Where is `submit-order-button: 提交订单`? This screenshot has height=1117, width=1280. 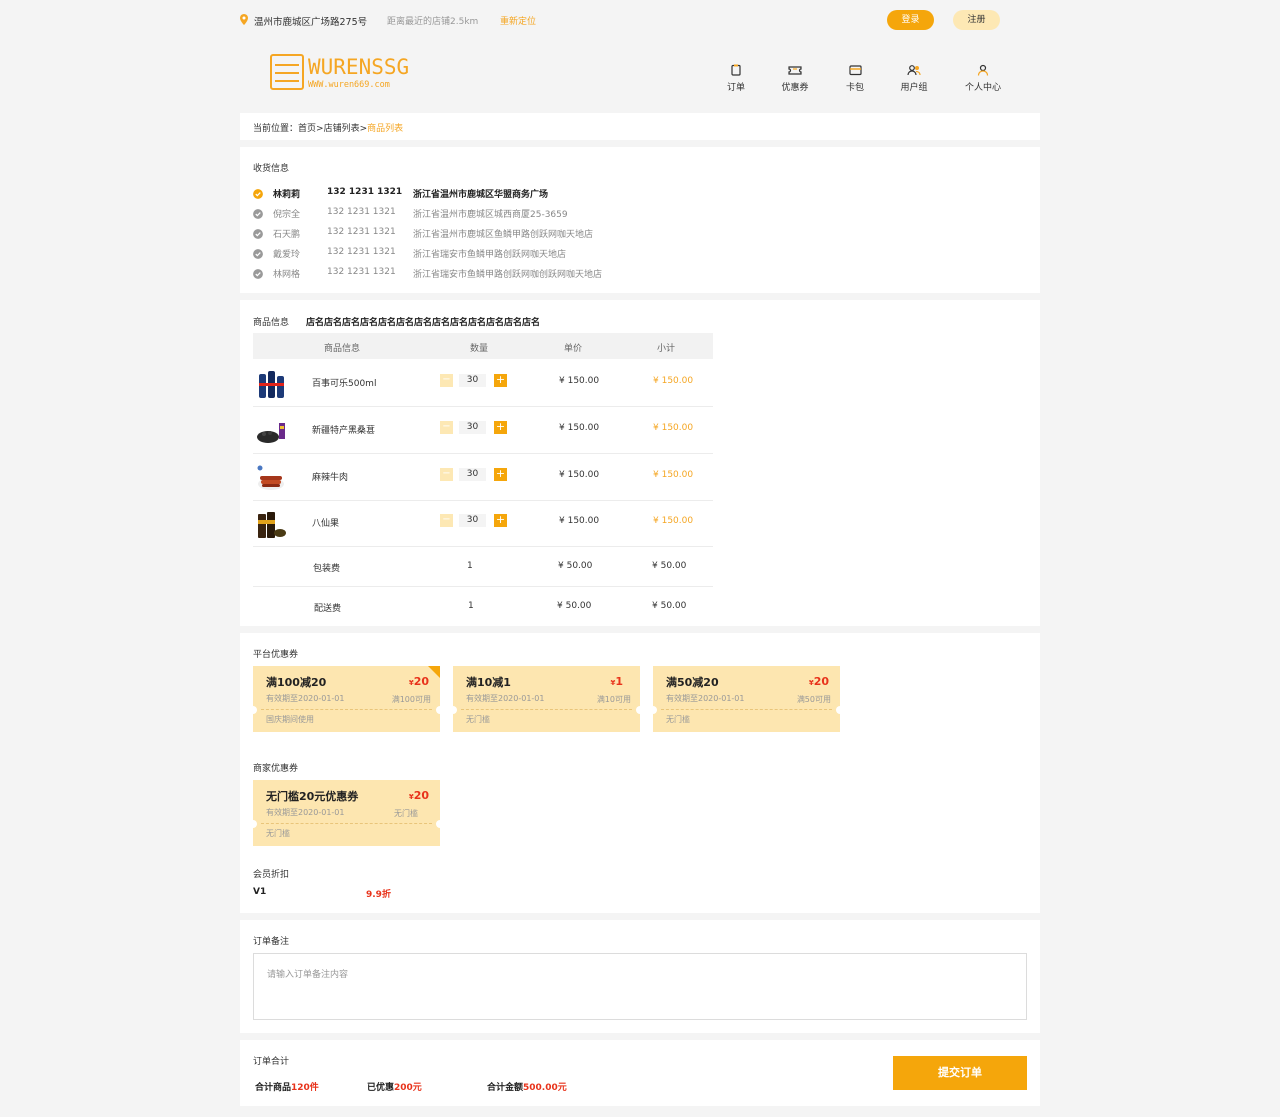 submit-order-button: 提交订单 is located at coordinates (960, 1073).